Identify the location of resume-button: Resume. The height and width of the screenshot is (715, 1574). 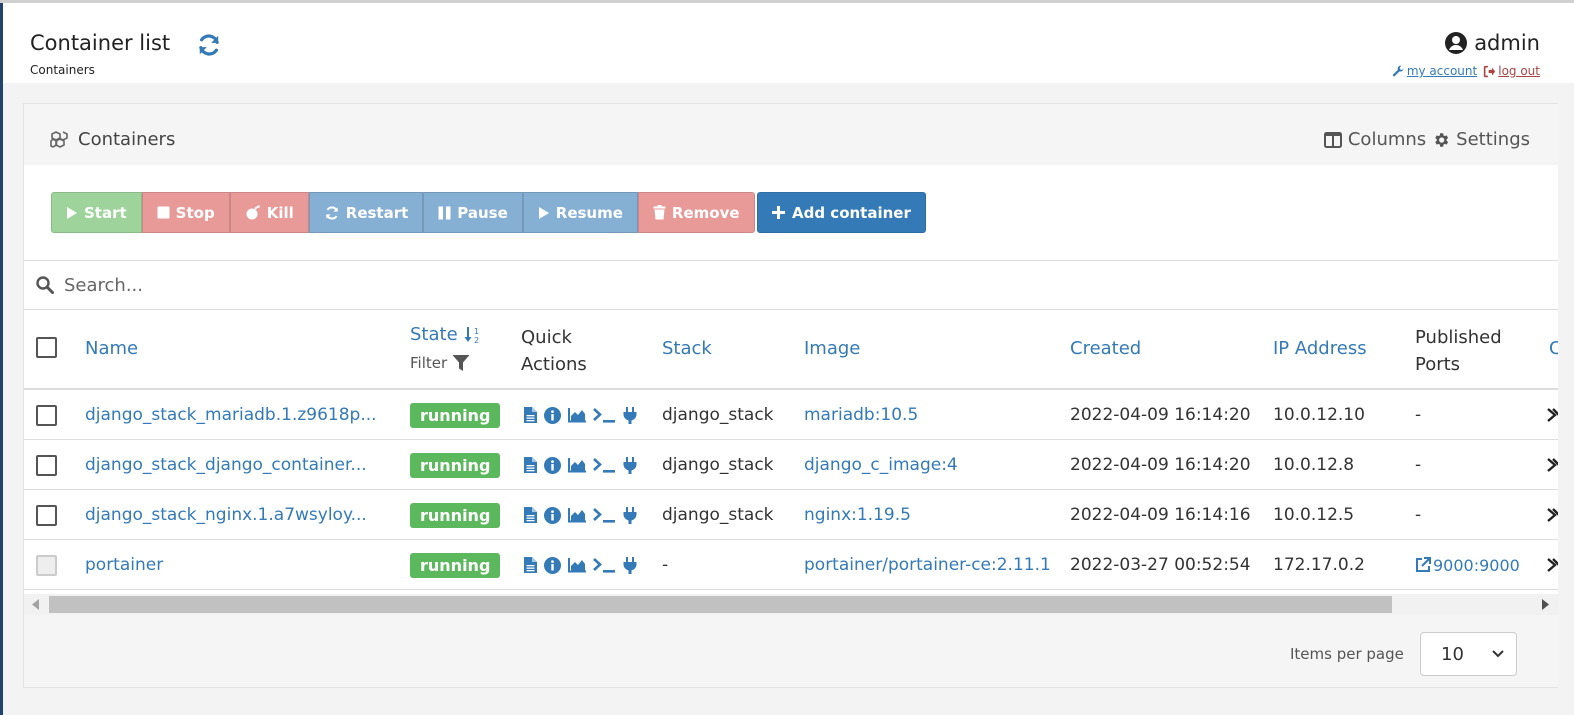
(580, 212).